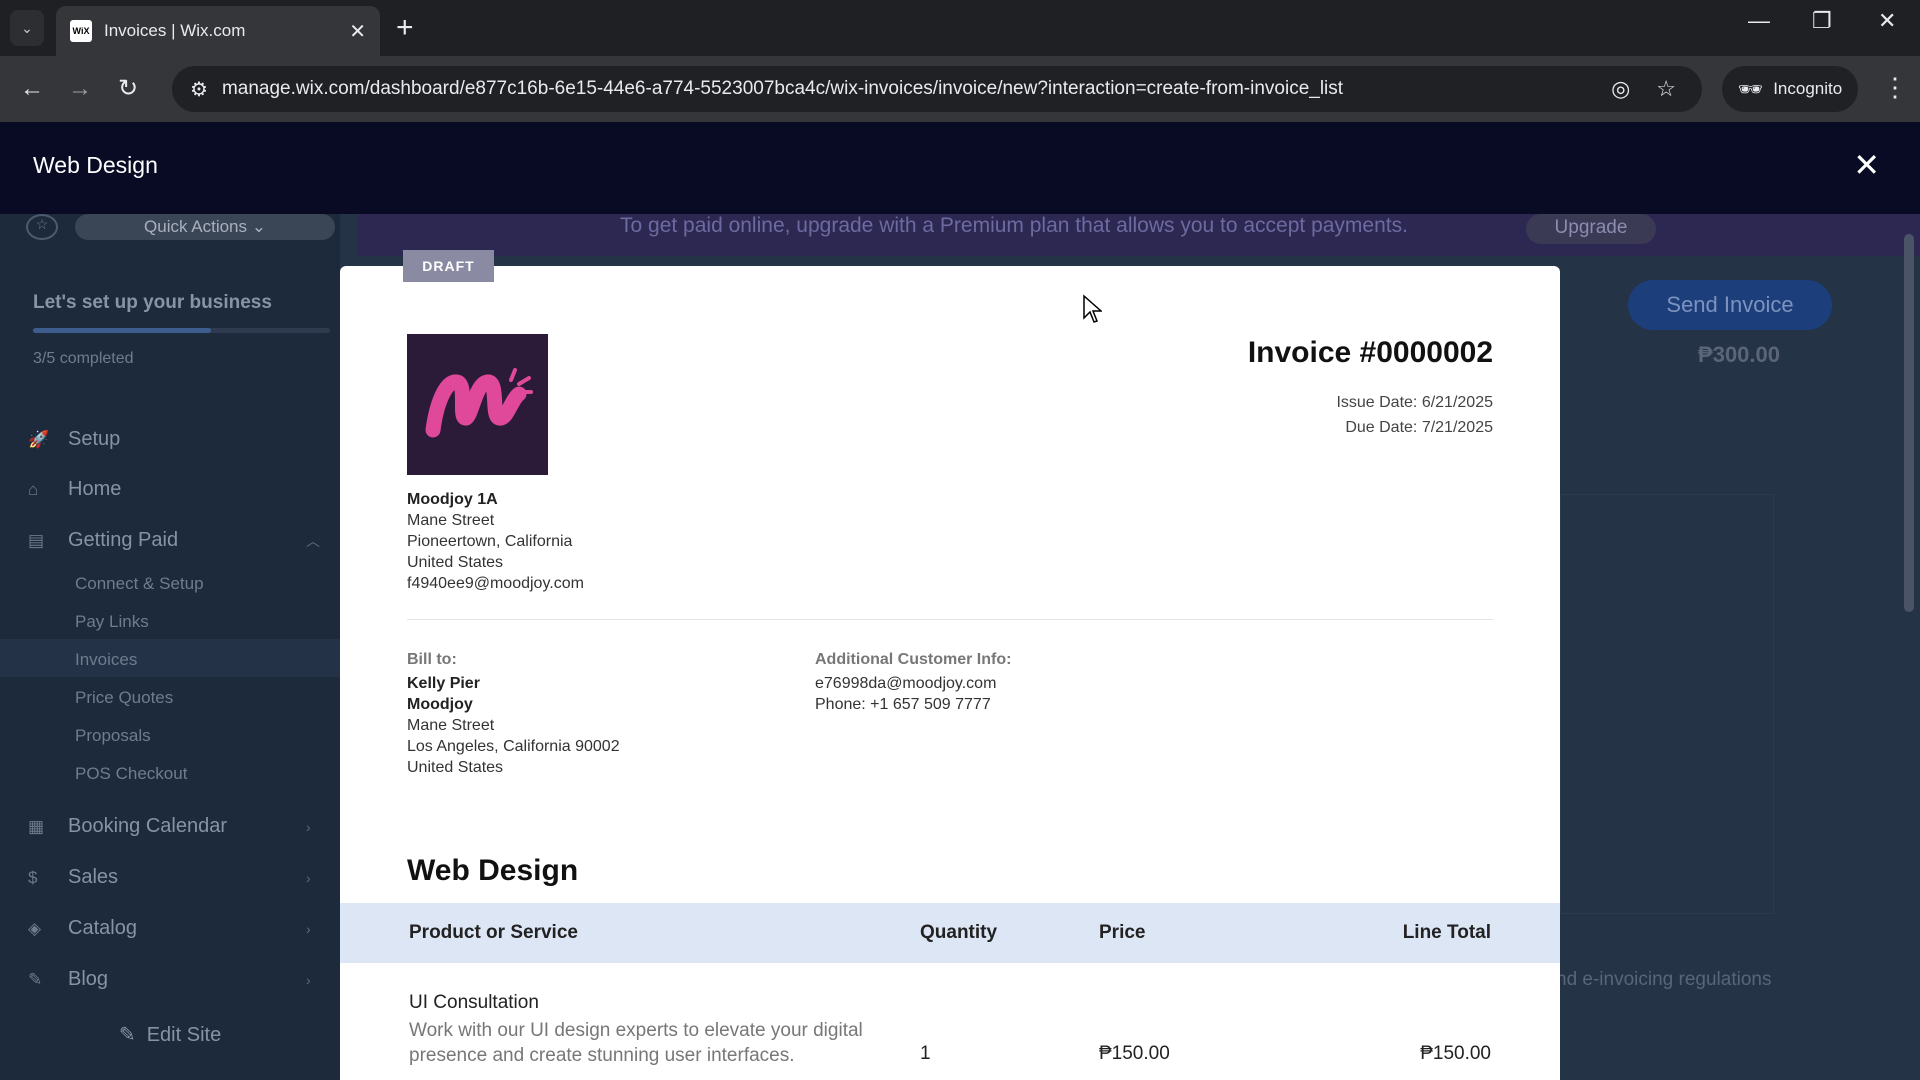 The width and height of the screenshot is (1920, 1080). What do you see at coordinates (199, 89) in the screenshot?
I see `site-settings-icon: ⚙` at bounding box center [199, 89].